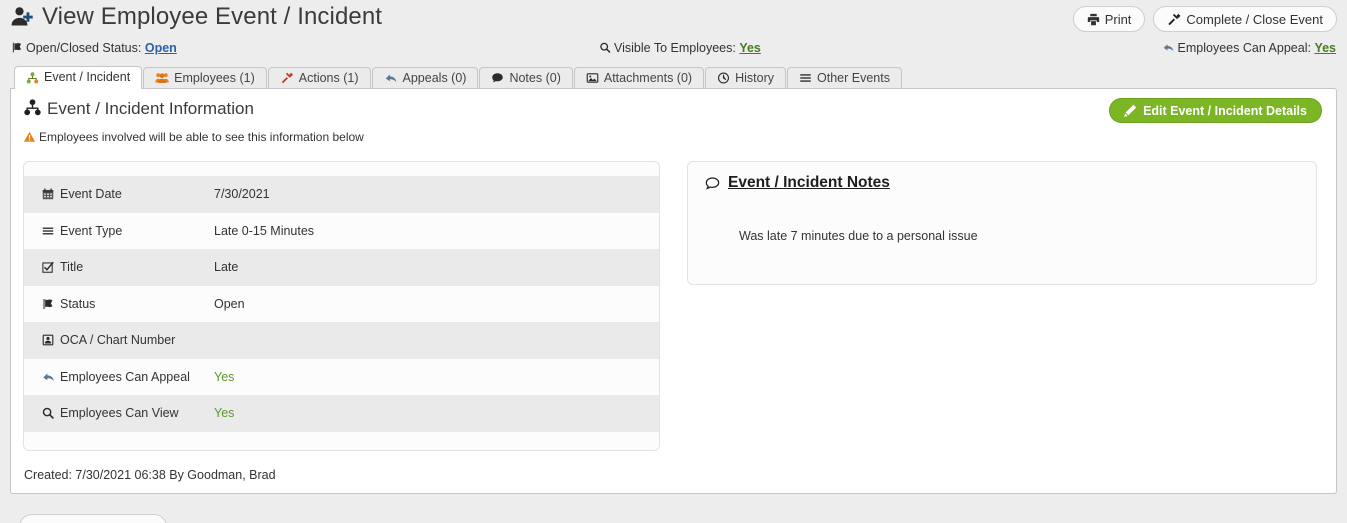 This screenshot has width=1347, height=523. I want to click on row-label: Event Date, so click(91, 194).